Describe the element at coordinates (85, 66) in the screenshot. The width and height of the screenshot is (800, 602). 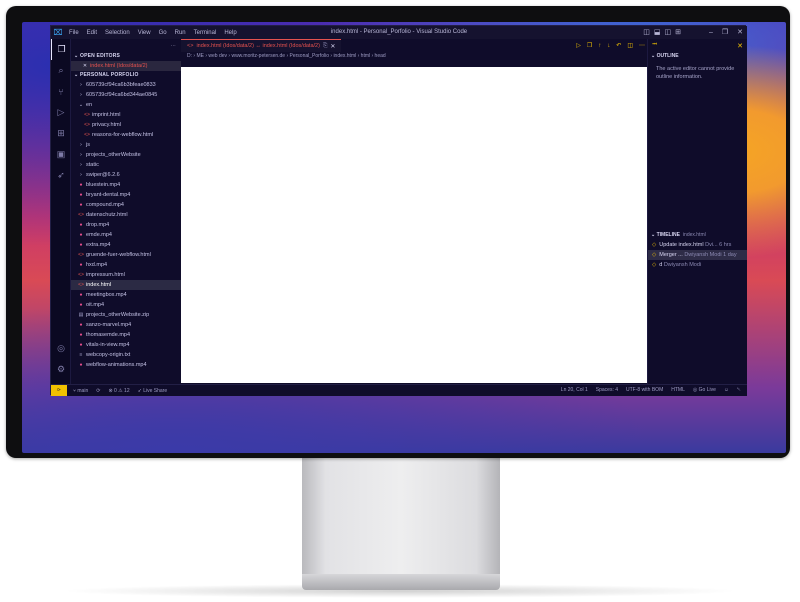
I see `close-editor-icon: ✕` at that location.